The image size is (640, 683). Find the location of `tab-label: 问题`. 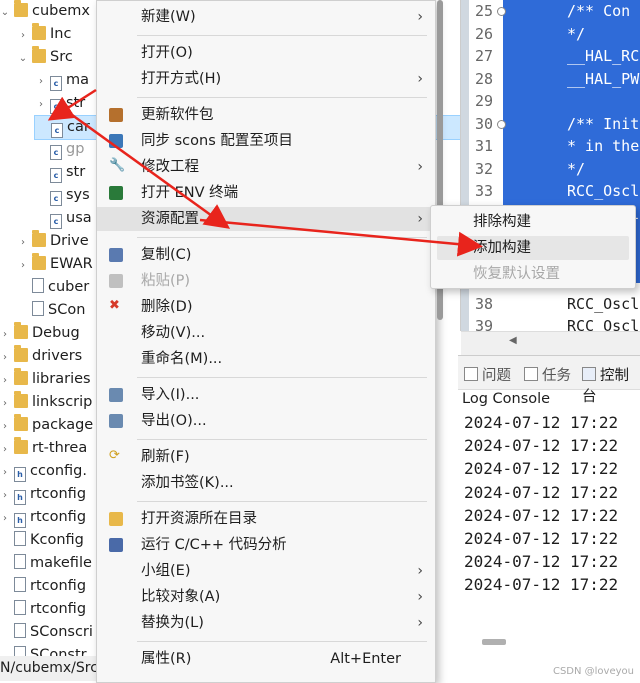

tab-label: 问题 is located at coordinates (496, 376).